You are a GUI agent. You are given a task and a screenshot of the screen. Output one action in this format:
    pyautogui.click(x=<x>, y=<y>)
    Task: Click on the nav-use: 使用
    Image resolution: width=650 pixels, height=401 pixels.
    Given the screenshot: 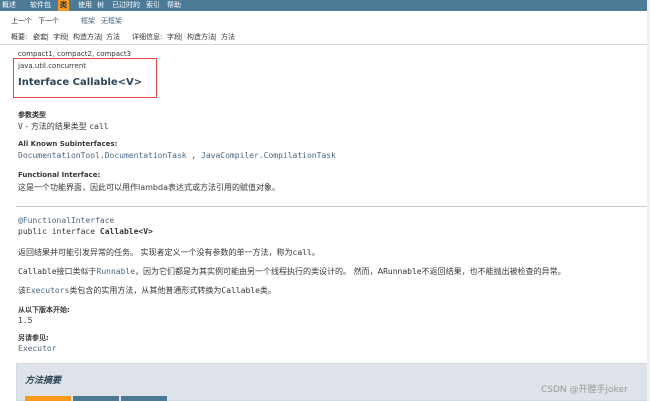 What is the action you would take?
    pyautogui.click(x=85, y=5)
    